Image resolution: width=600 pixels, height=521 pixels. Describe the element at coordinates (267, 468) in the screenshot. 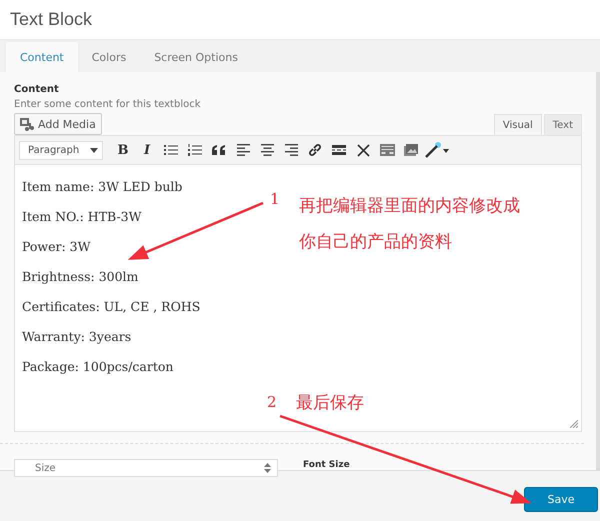

I see `spinner-arrows-icon` at that location.